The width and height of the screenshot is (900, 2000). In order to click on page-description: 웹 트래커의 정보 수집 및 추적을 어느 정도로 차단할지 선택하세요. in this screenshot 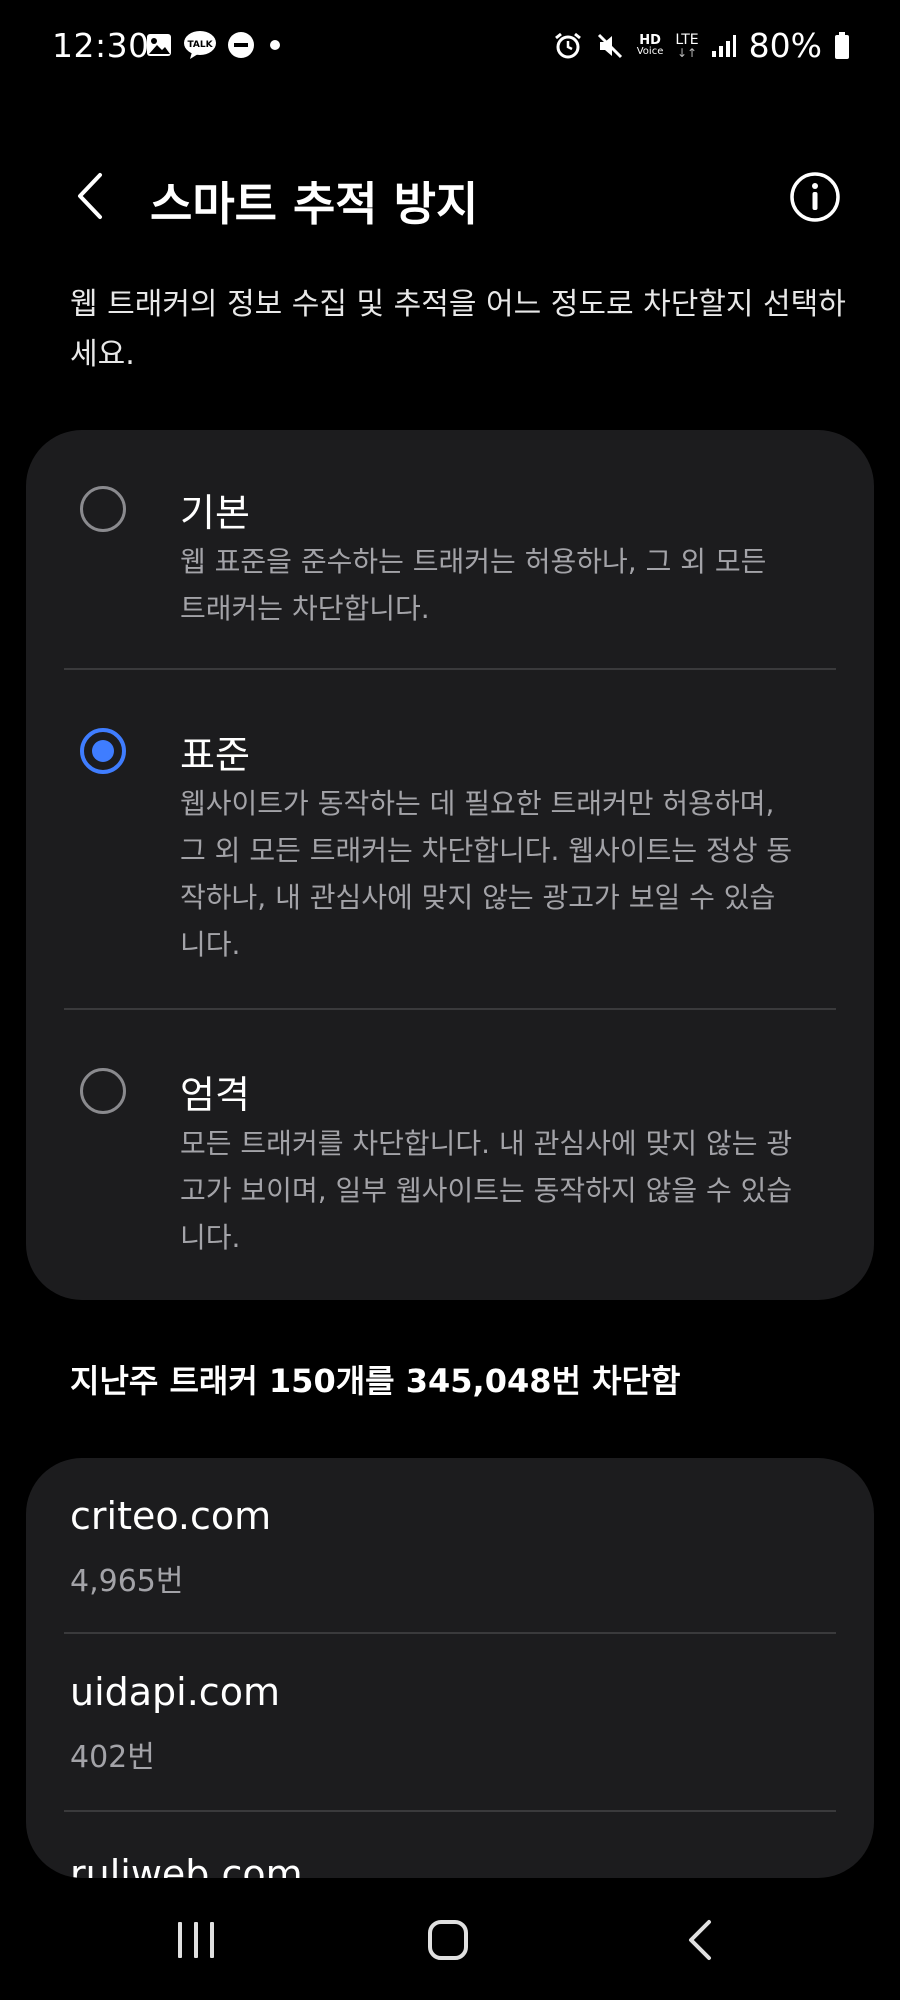, I will do `click(458, 329)`.